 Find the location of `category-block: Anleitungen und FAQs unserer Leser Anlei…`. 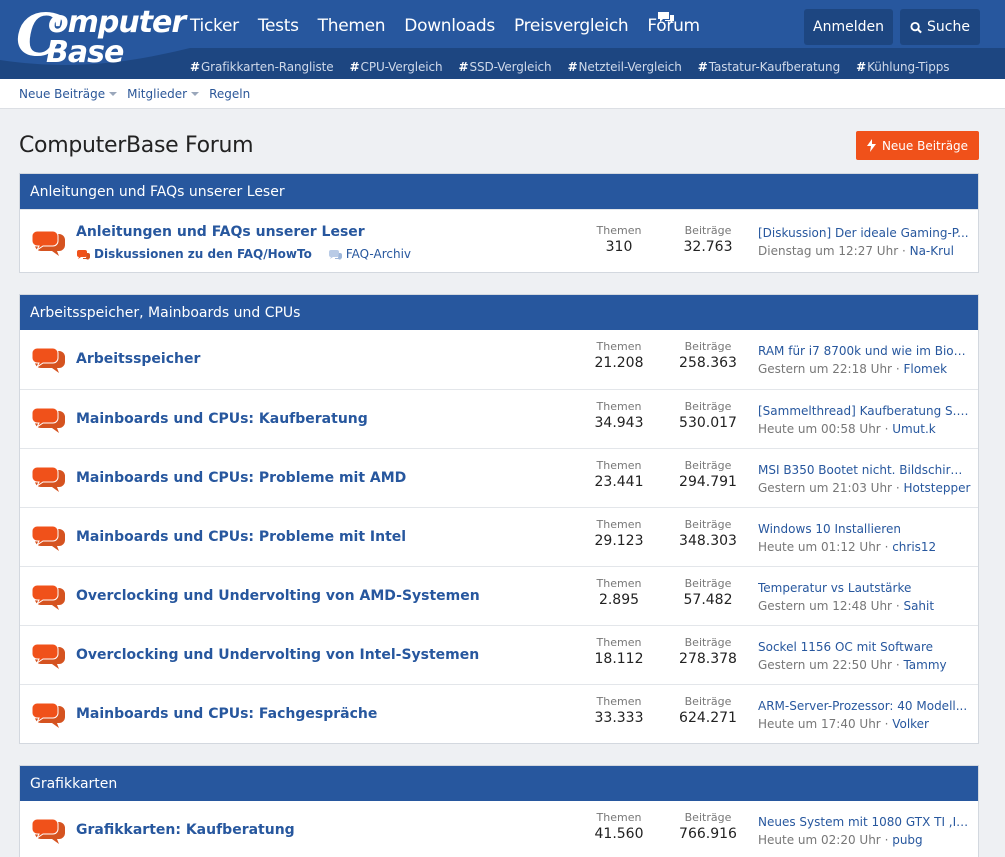

category-block: Anleitungen und FAQs unserer Leser Anlei… is located at coordinates (499, 223).